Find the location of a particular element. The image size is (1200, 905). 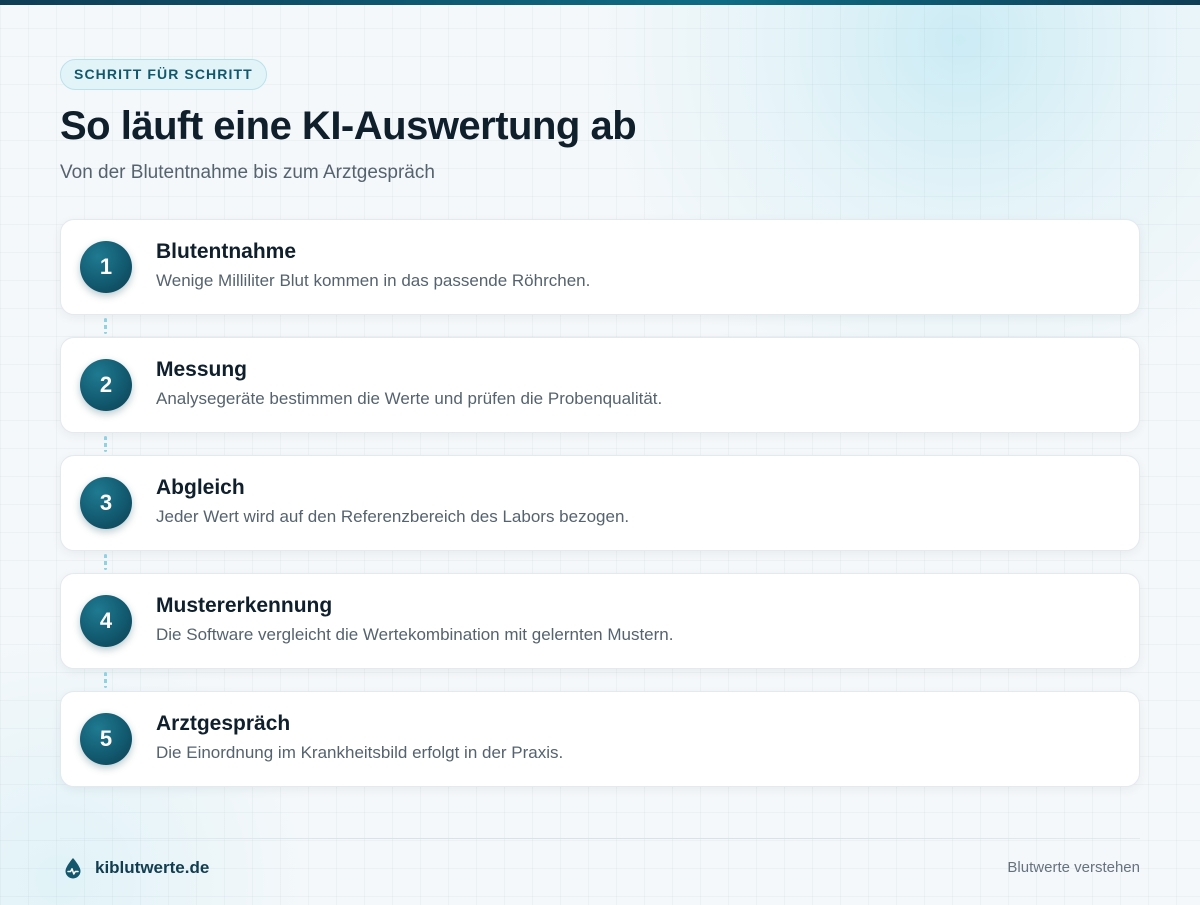

step-number-badge: 2 is located at coordinates (106, 385).